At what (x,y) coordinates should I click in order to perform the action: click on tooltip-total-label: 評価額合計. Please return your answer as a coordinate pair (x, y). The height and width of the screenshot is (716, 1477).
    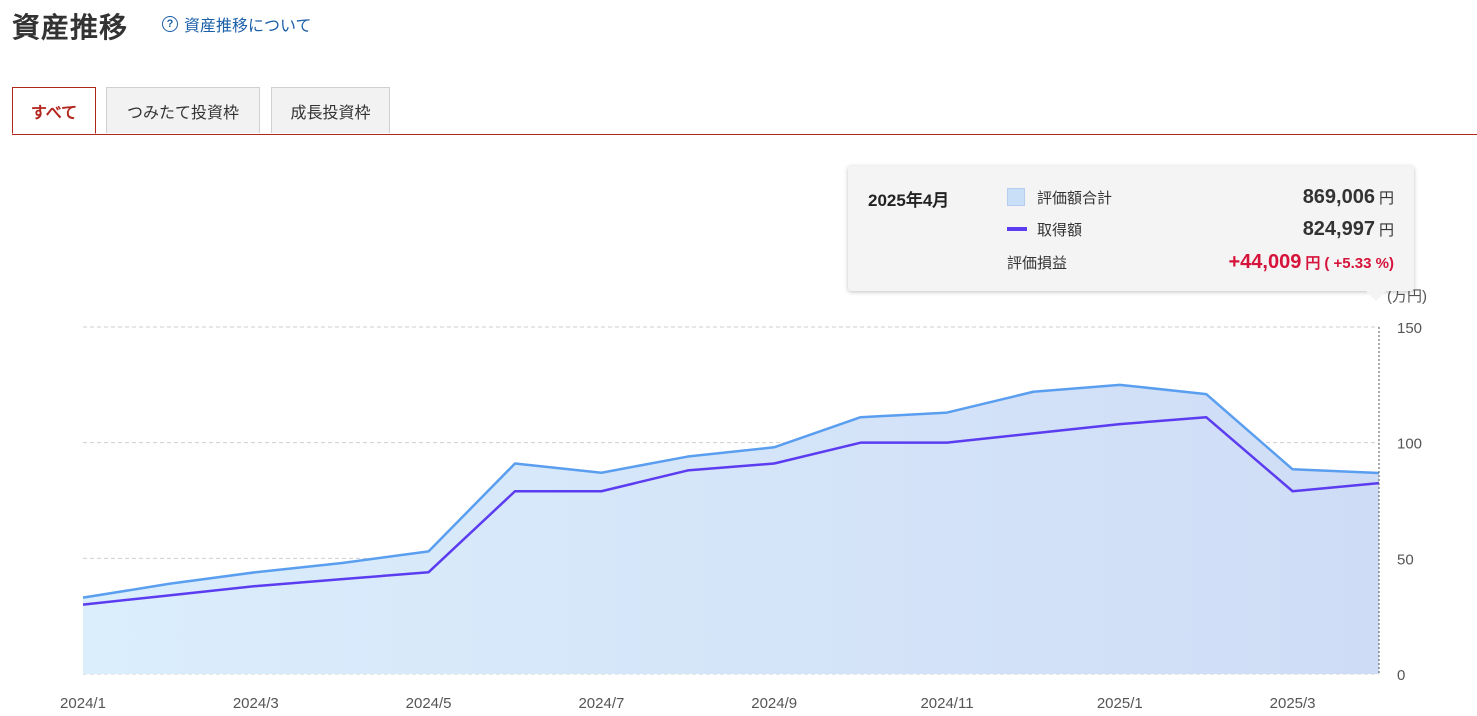
    Looking at the image, I should click on (1075, 198).